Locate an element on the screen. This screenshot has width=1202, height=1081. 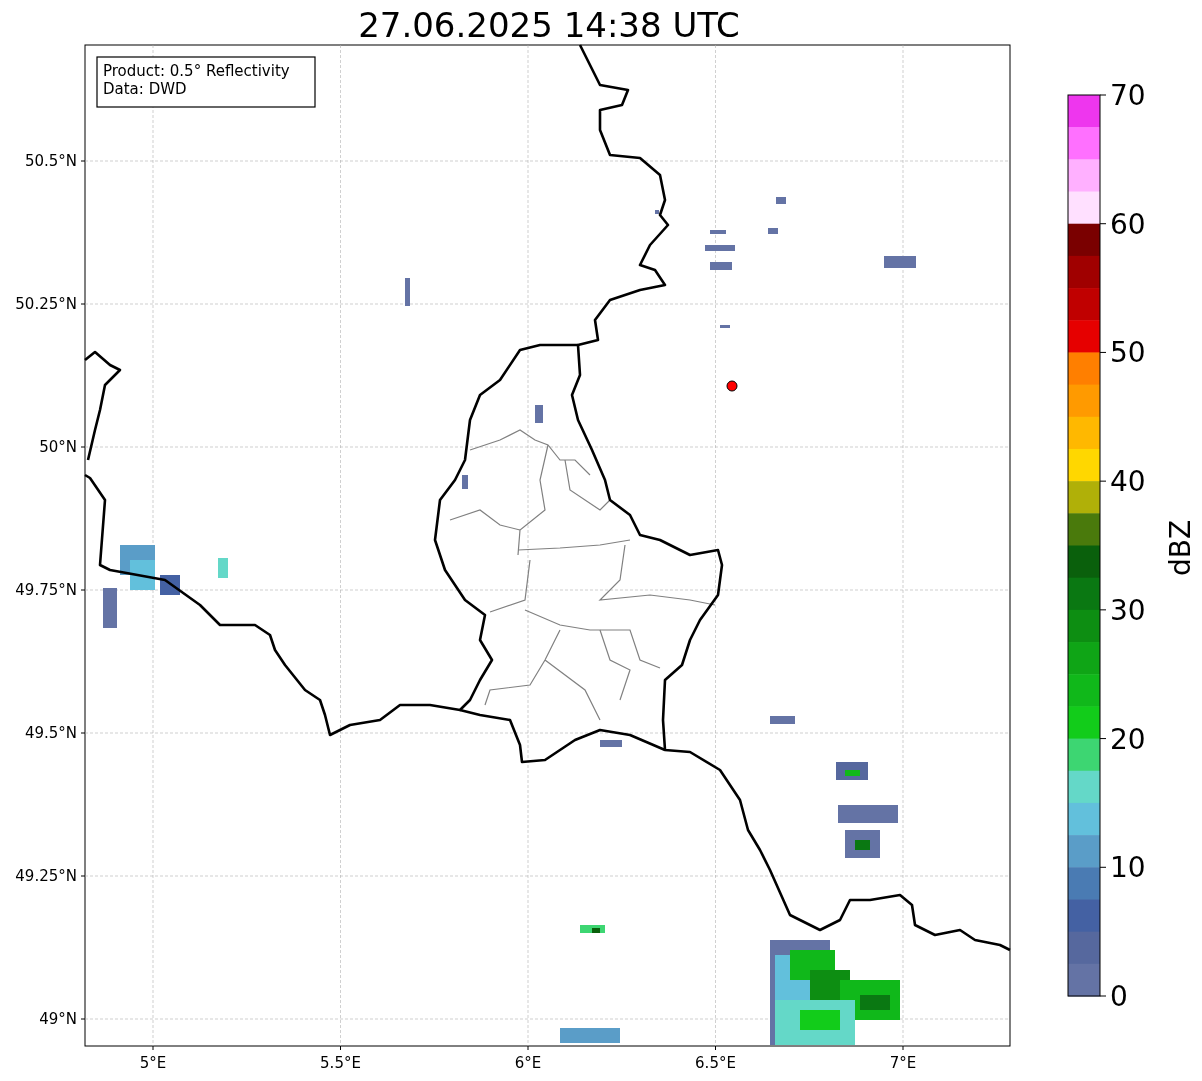
scale-label: 60 is located at coordinates (1128, 224).